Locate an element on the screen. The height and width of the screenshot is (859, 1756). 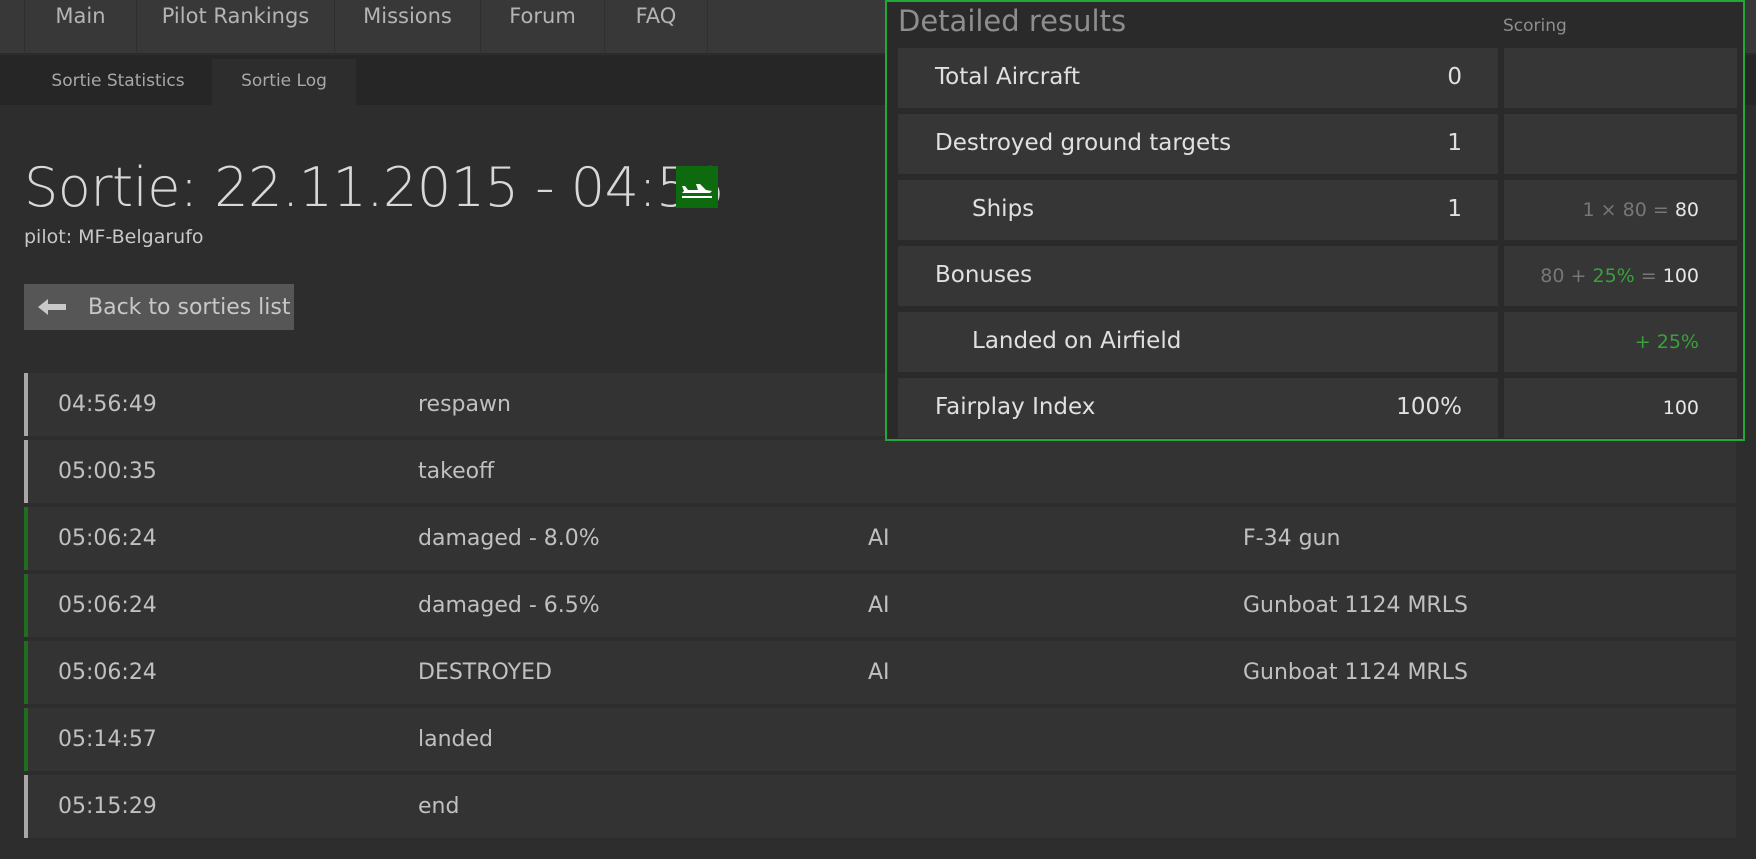
score-cell: 1 × 80 = 80 is located at coordinates (1620, 210).